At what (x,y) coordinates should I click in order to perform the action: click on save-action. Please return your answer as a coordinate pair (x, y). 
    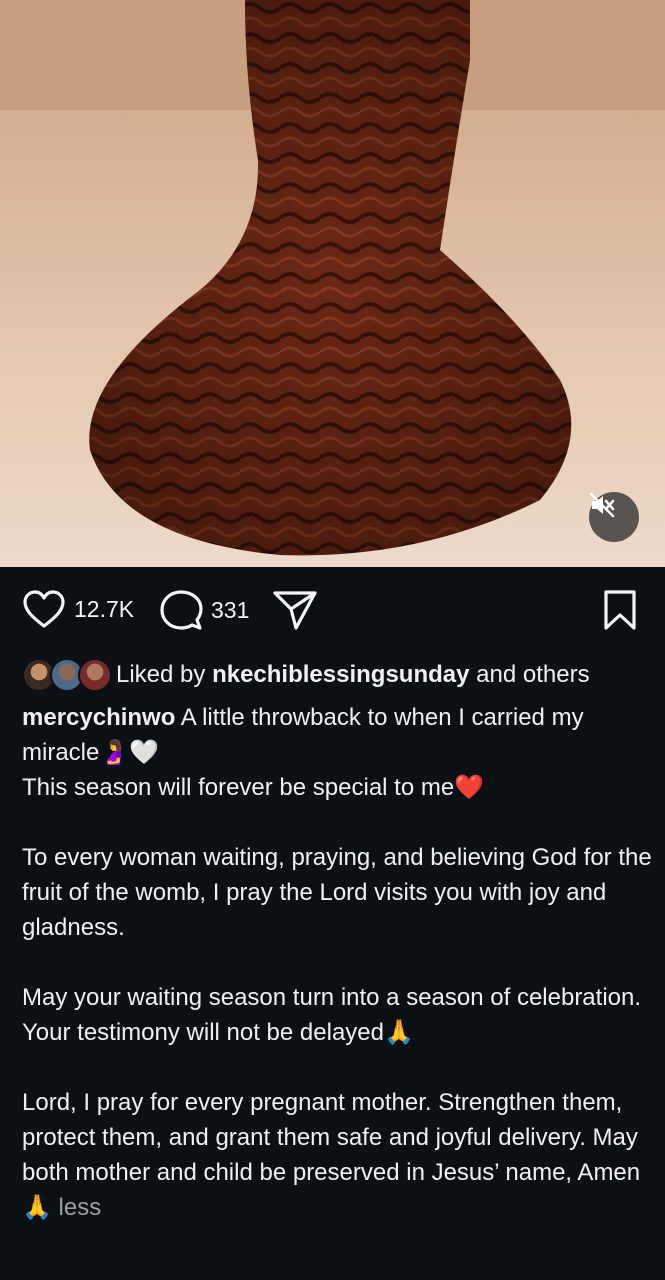
    Looking at the image, I should click on (620, 610).